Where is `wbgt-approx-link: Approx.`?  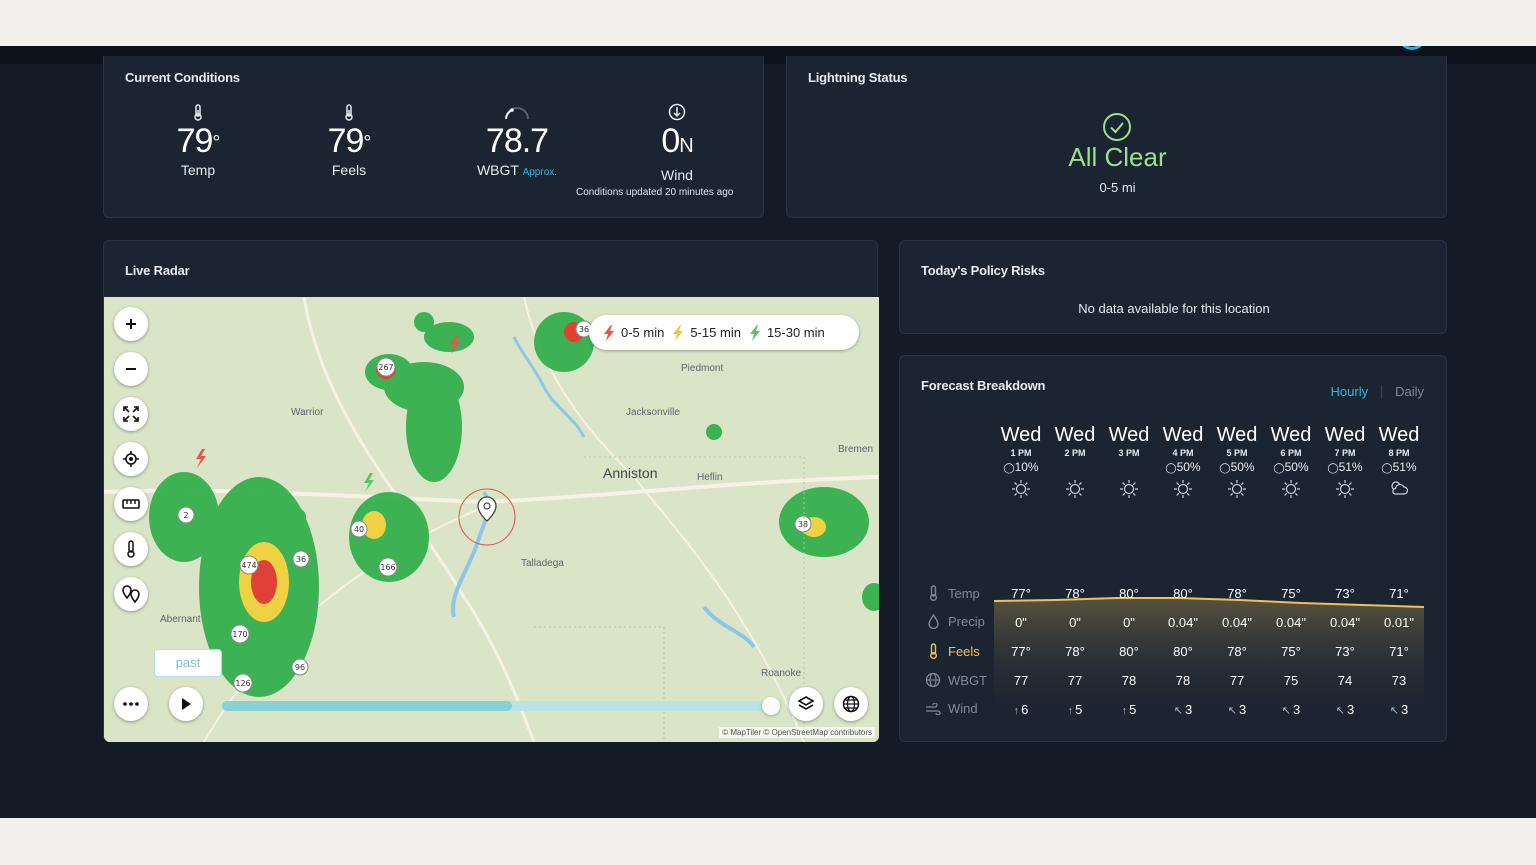
wbgt-approx-link: Approx. is located at coordinates (540, 172).